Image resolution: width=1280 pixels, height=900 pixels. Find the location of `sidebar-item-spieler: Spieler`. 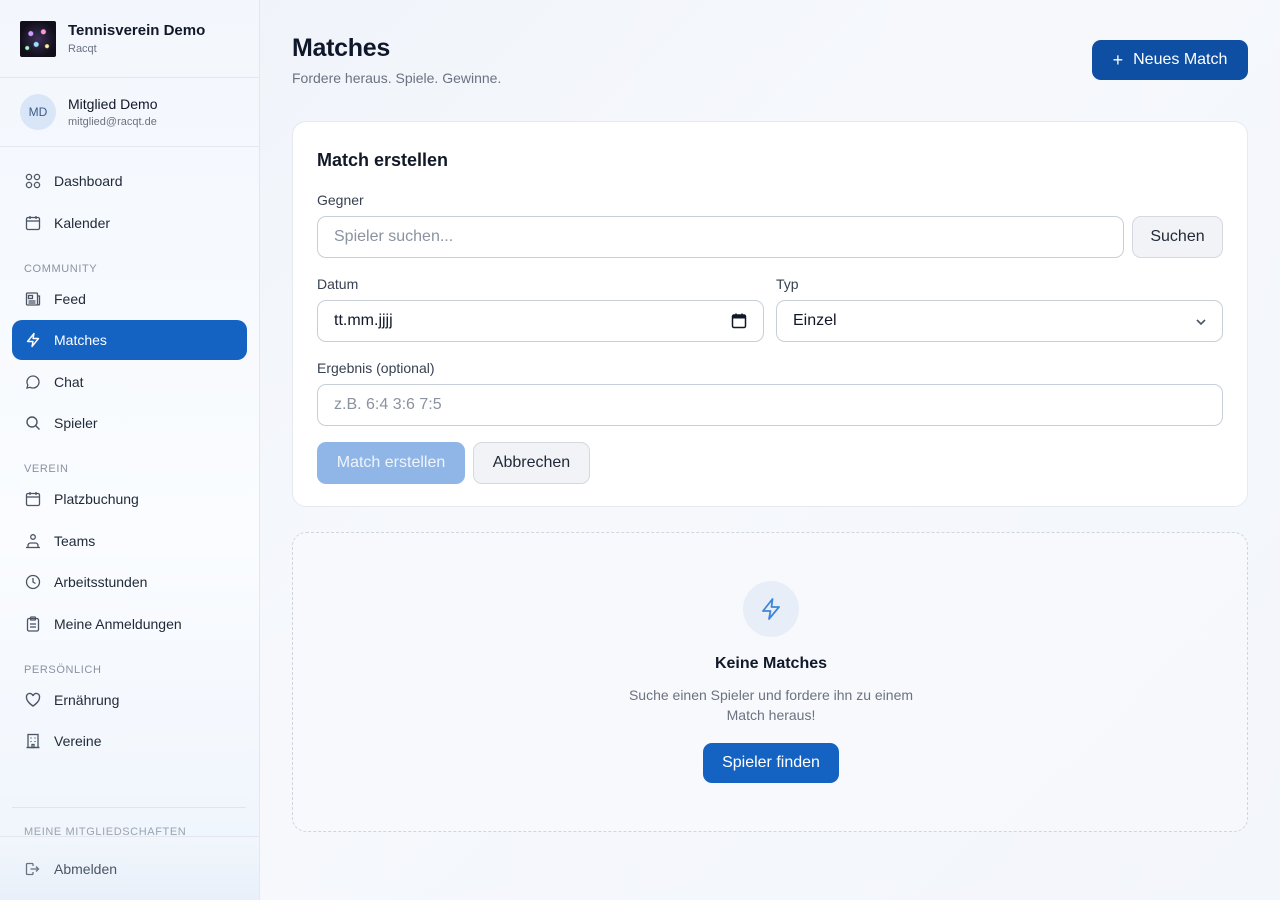

sidebar-item-spieler: Spieler is located at coordinates (129, 423).